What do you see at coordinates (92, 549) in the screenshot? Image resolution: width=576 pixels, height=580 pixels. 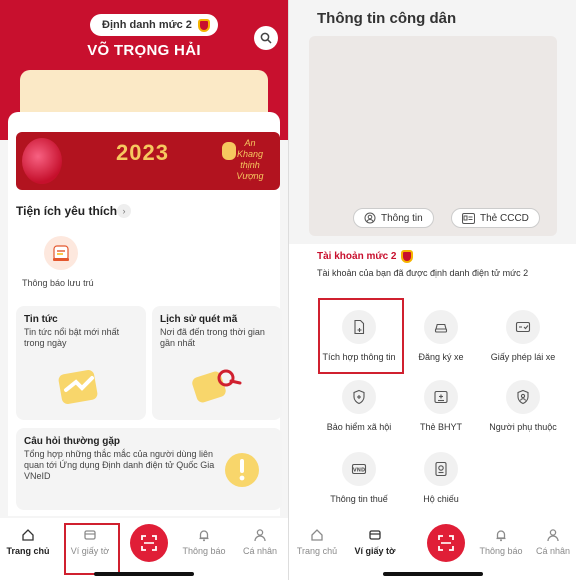 I see `wallet-highlight-box` at bounding box center [92, 549].